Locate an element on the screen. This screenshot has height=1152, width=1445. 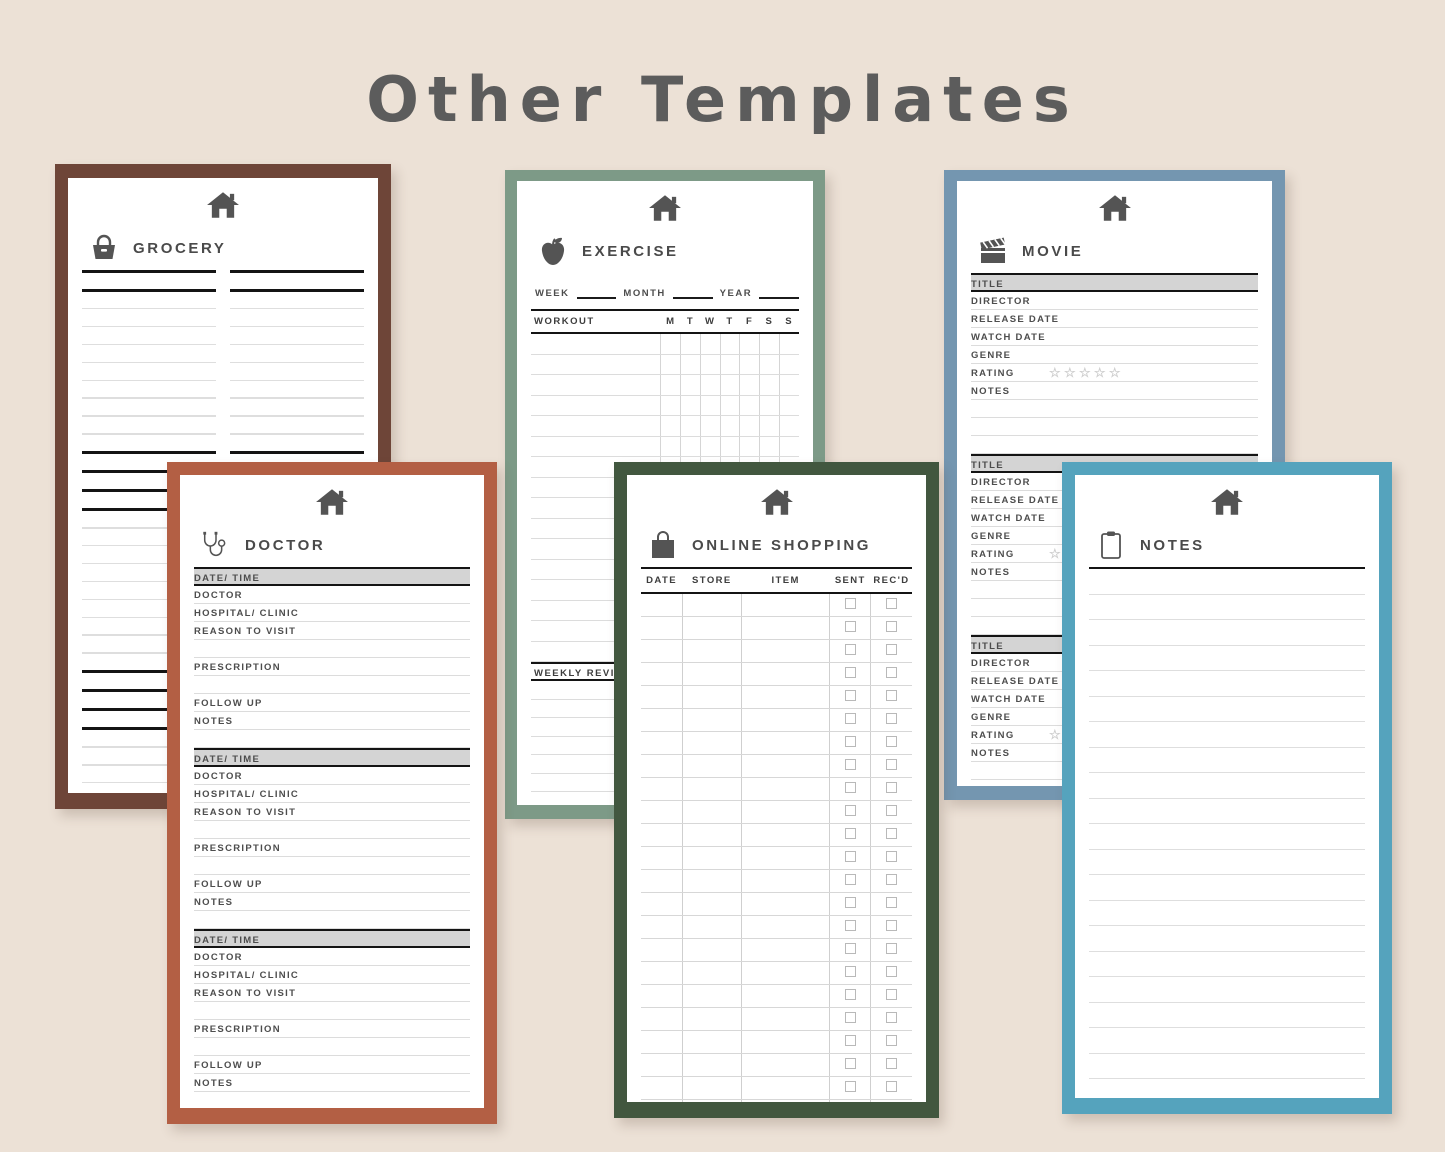
doctor-field-doctor: DOCTOR is located at coordinates (332, 957).